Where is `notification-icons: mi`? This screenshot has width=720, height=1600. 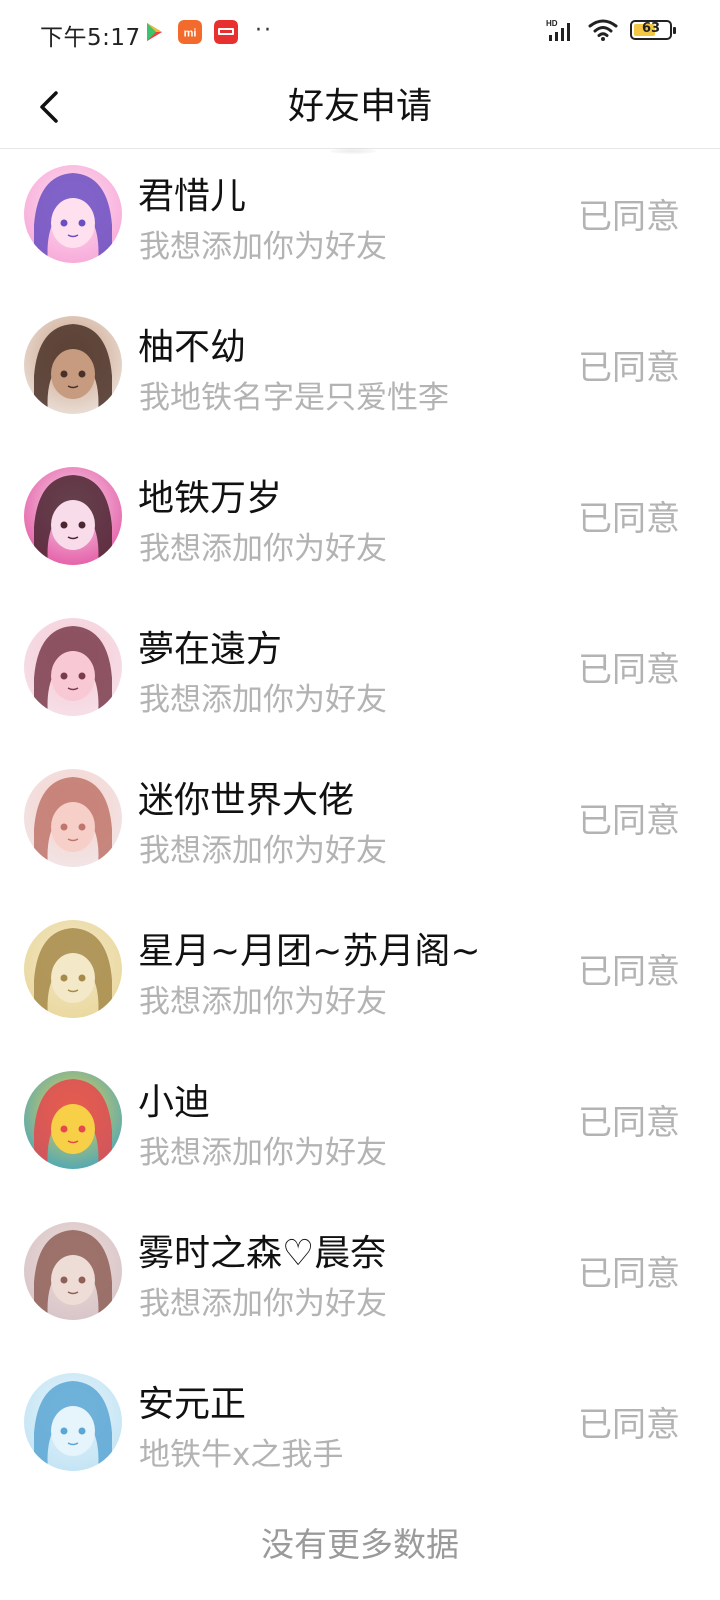 notification-icons: mi is located at coordinates (190, 32).